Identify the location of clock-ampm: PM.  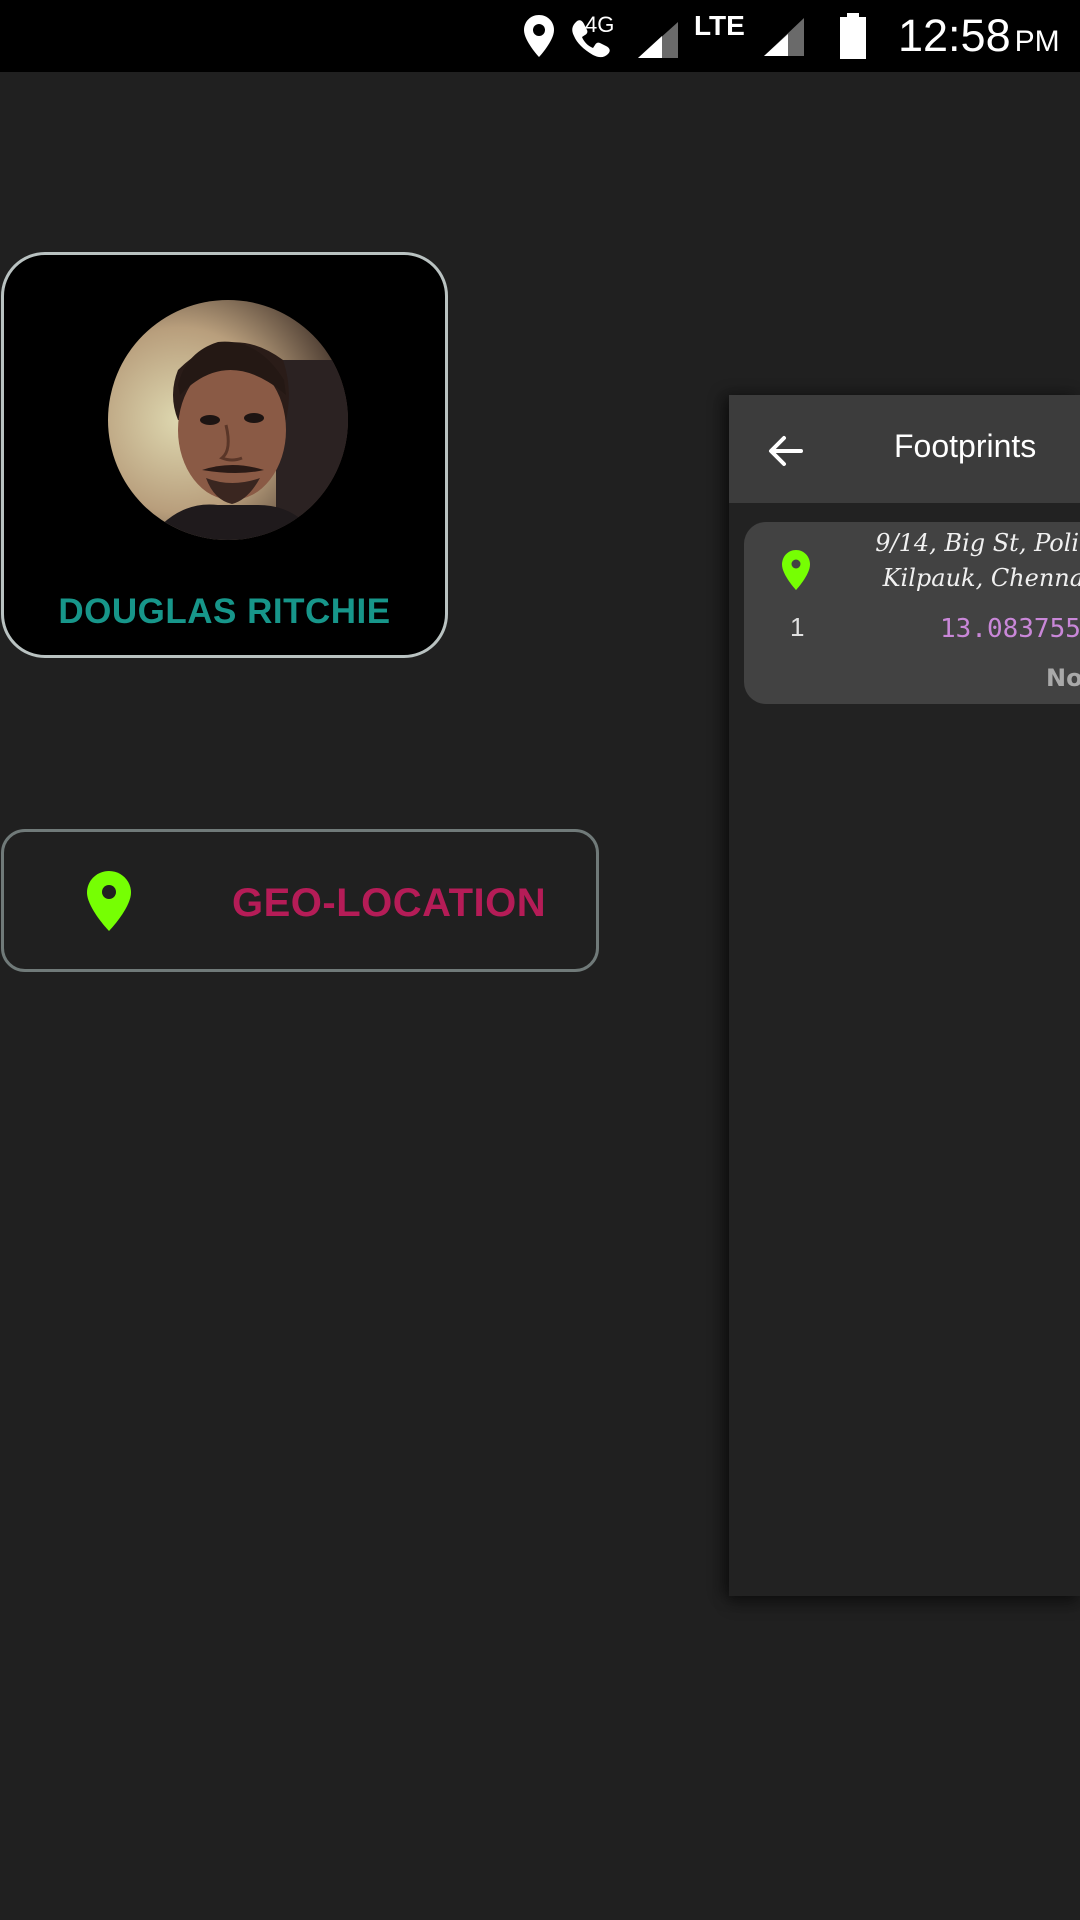
(1037, 41).